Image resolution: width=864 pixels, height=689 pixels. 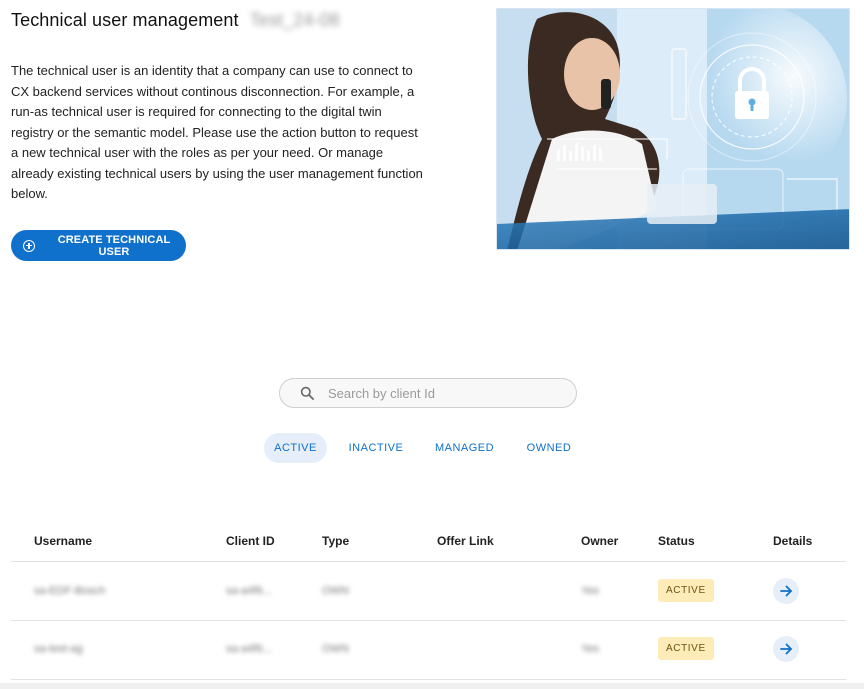 I want to click on filter-tabs: ACTIVE INACTIVE MANAGED OWNED, so click(x=432, y=448).